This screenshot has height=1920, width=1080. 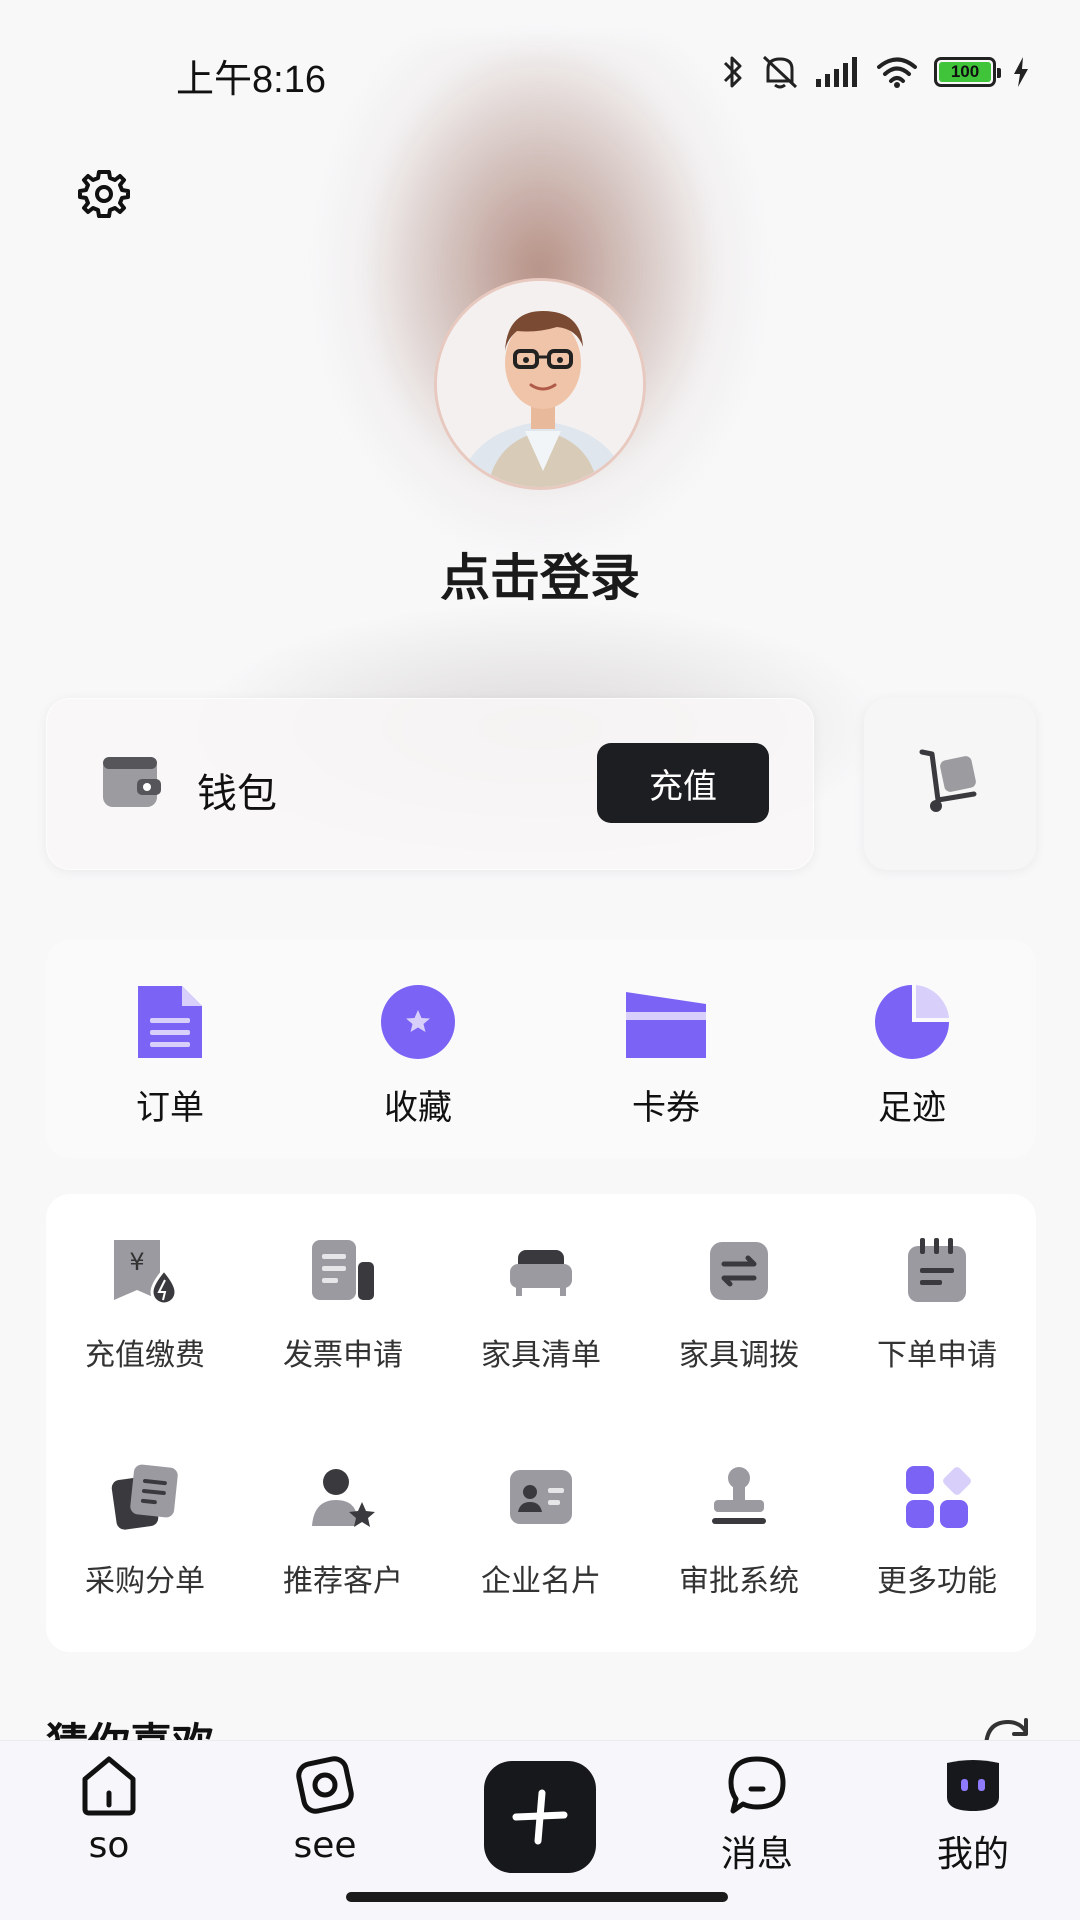 What do you see at coordinates (912, 1108) in the screenshot?
I see `quick-footprints-label: 足迹` at bounding box center [912, 1108].